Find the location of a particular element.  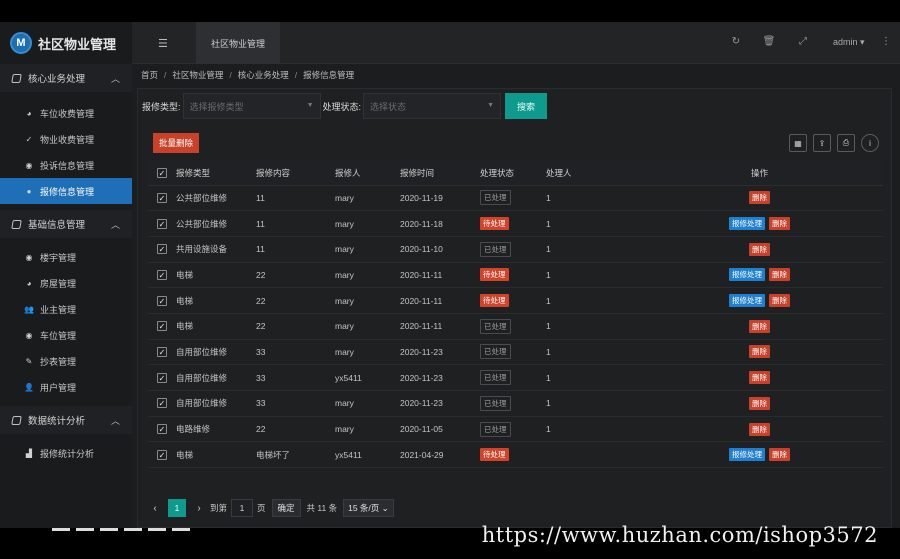

sidebar-item-label: 抄表管理 is located at coordinates (58, 361).